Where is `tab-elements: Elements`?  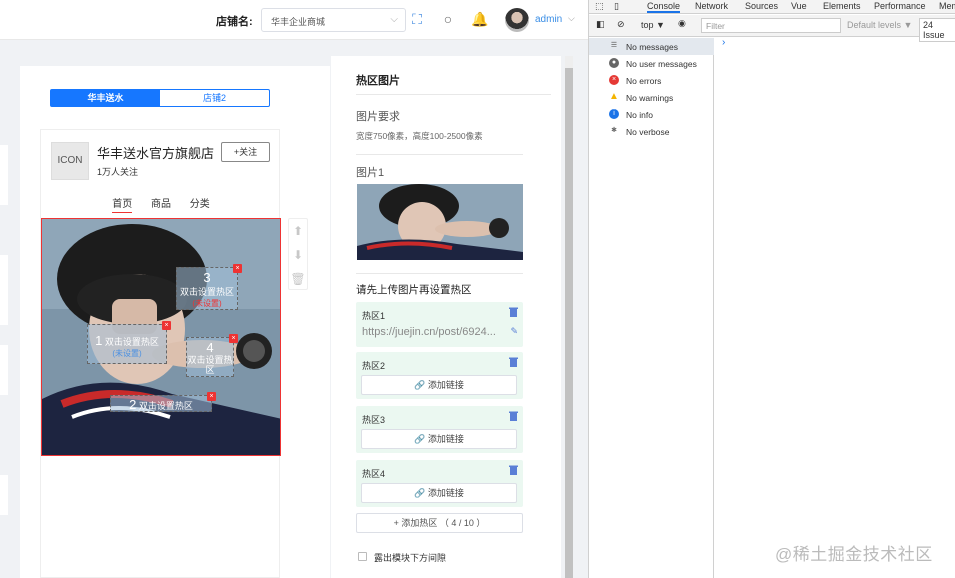
tab-elements: Elements is located at coordinates (842, 6).